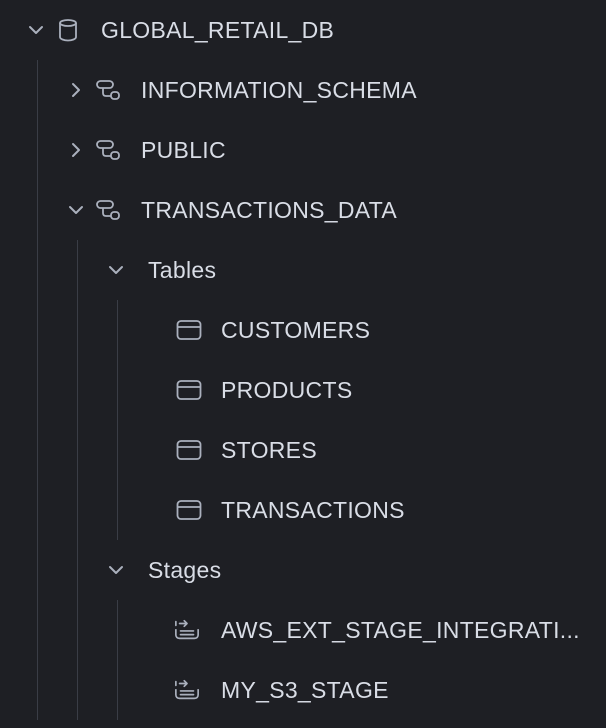 This screenshot has width=606, height=728. I want to click on schema-label: TRANSACTIONS_DATA, so click(269, 209).